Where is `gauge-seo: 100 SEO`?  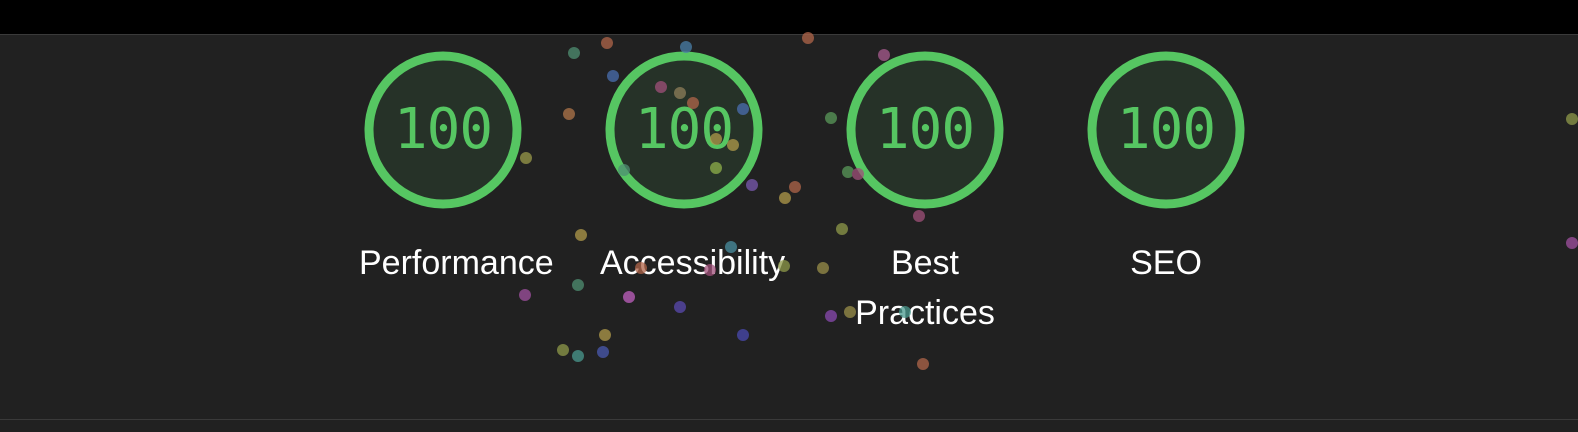 gauge-seo: 100 SEO is located at coordinates (1166, 169).